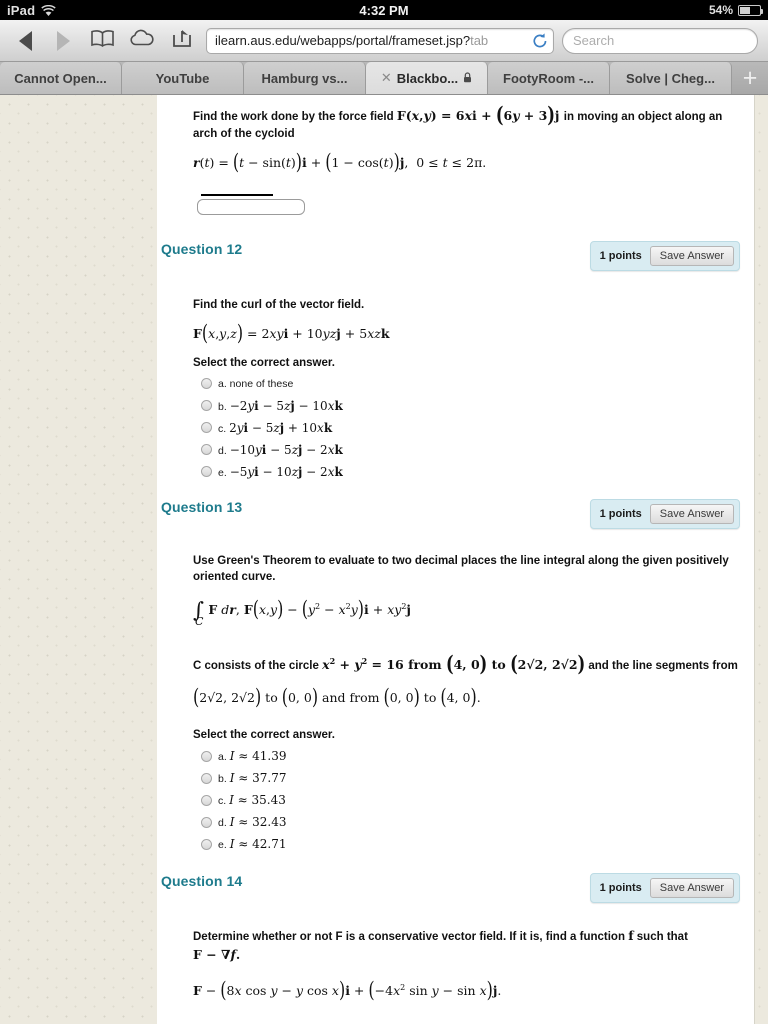 This screenshot has height=1024, width=768. I want to click on share-button, so click(182, 41).